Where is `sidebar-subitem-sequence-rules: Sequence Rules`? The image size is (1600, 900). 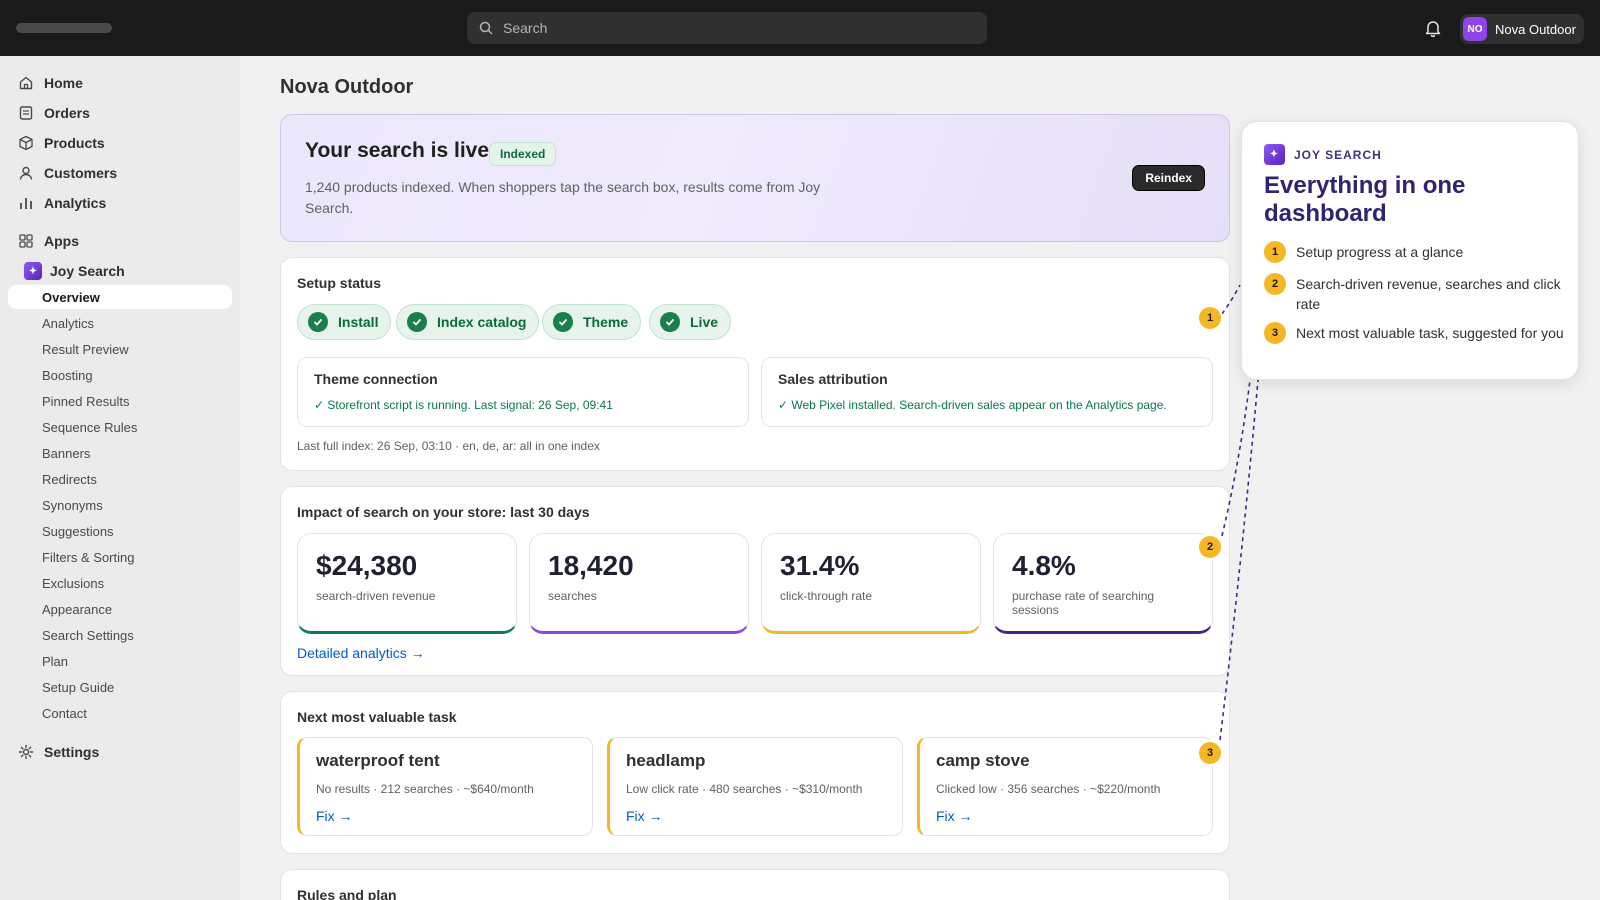 sidebar-subitem-sequence-rules: Sequence Rules is located at coordinates (120, 427).